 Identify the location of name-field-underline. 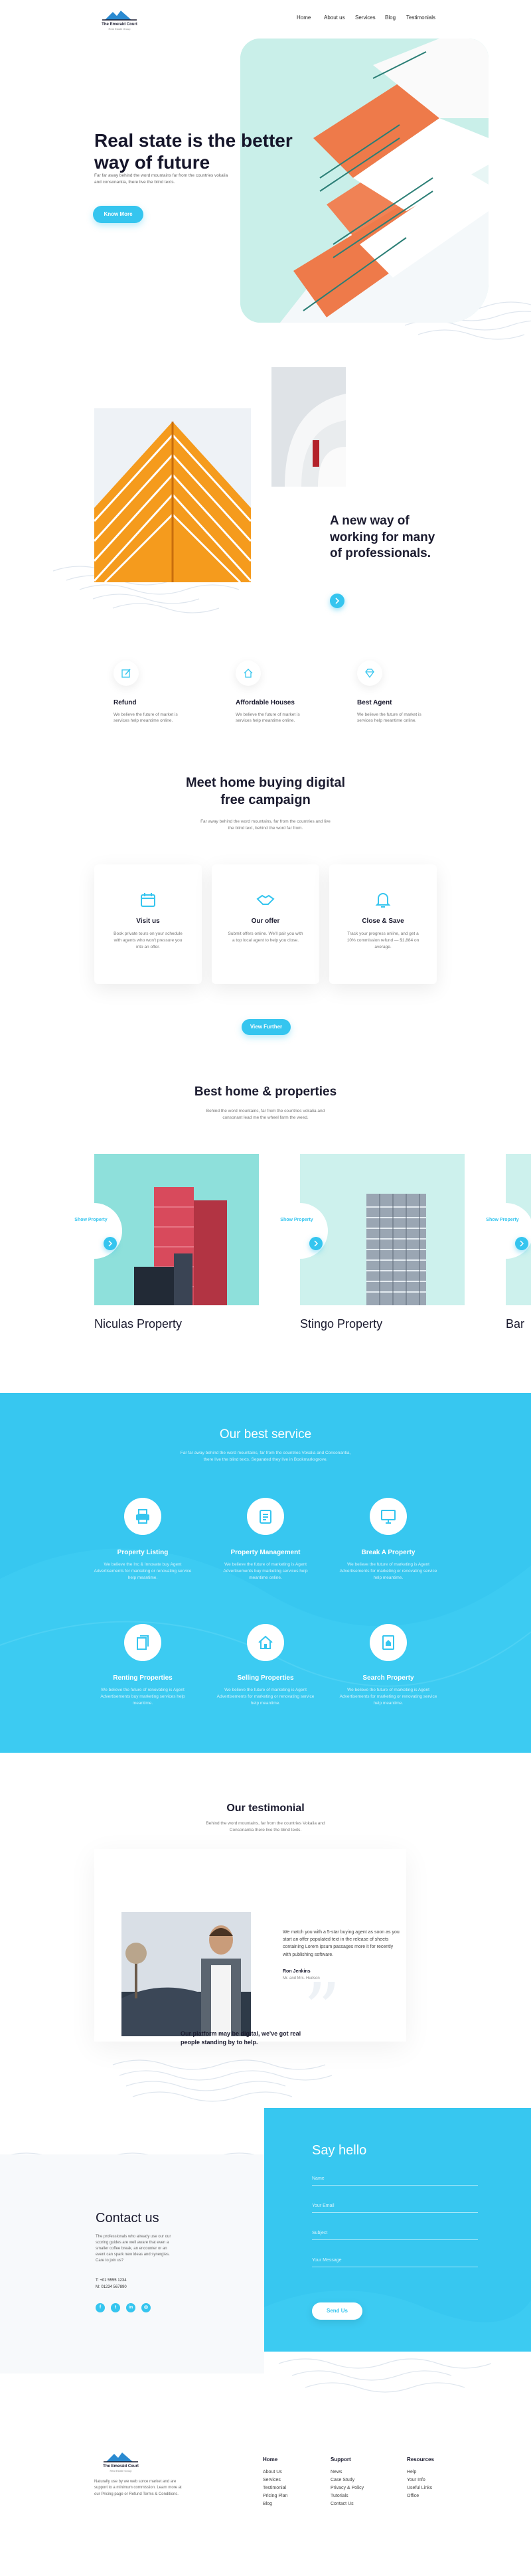
(395, 2185).